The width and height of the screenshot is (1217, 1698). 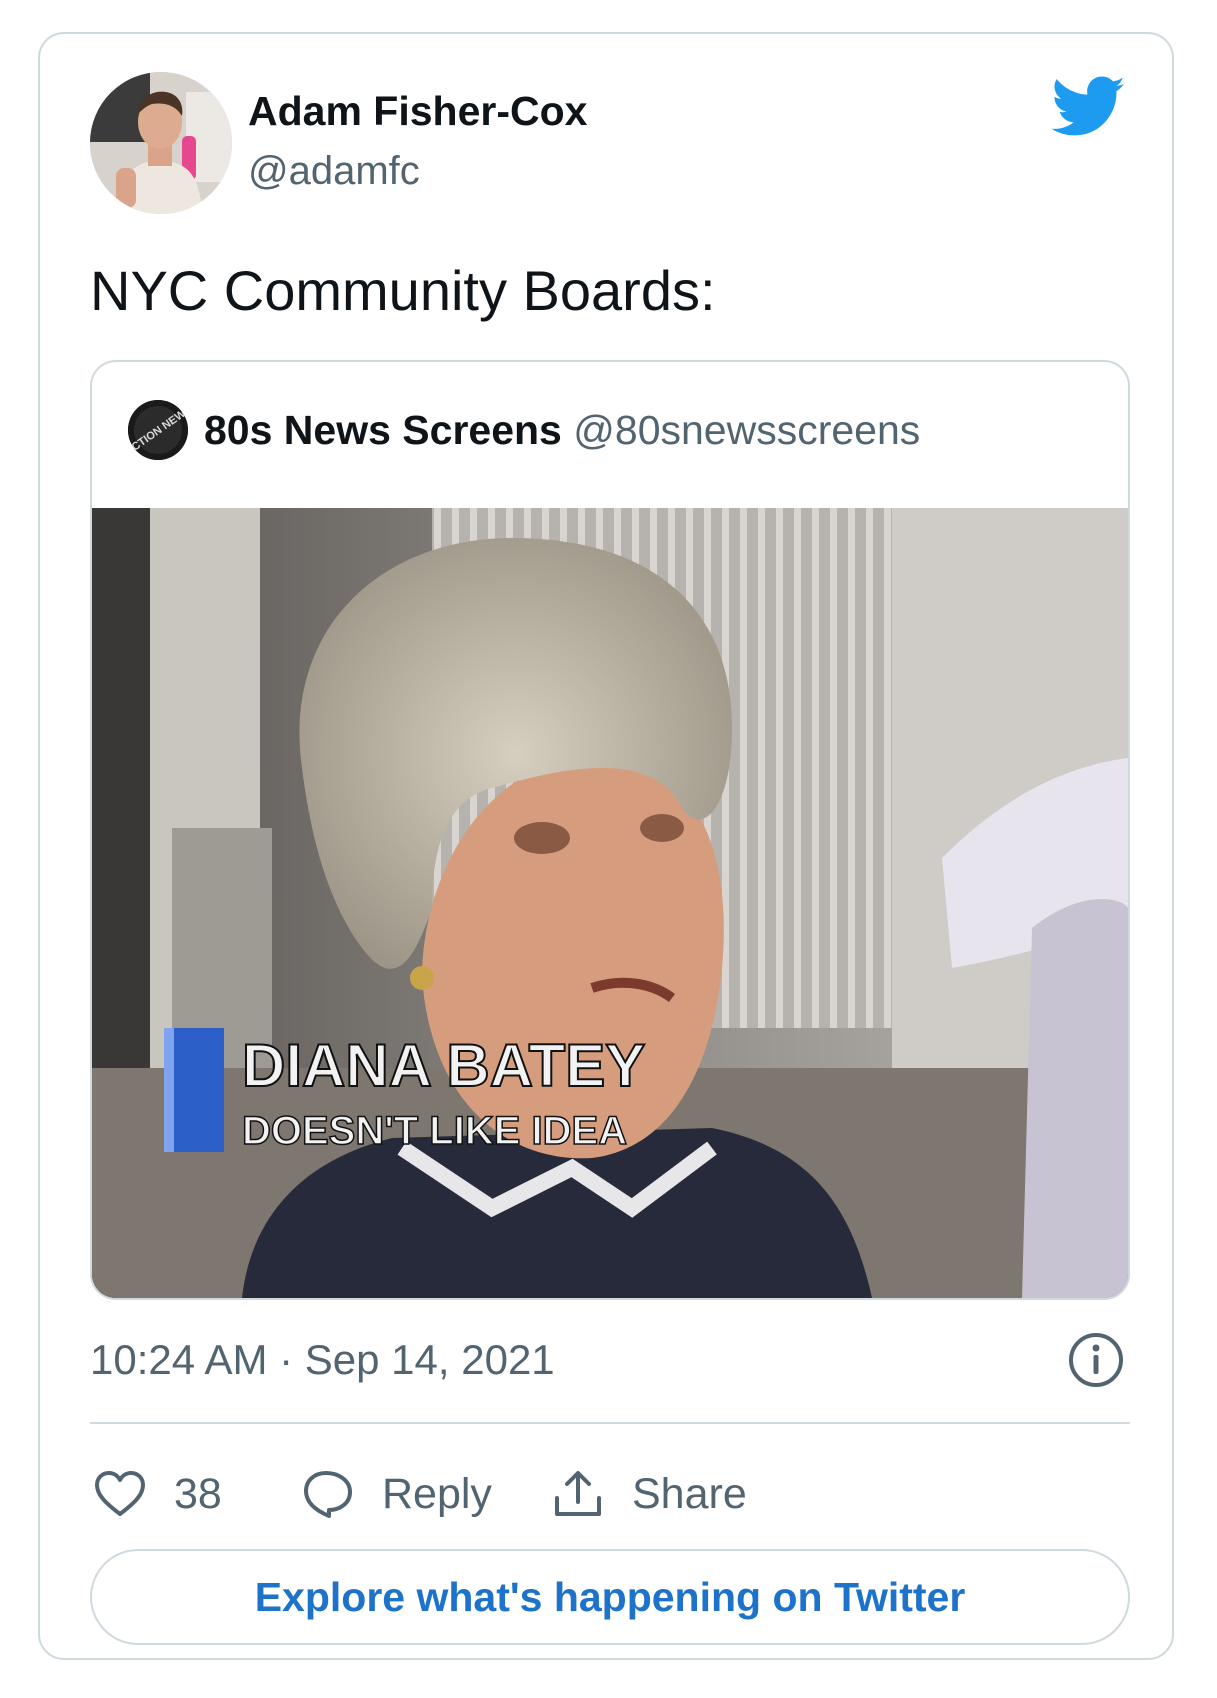 I want to click on info-icon, so click(x=1096, y=1360).